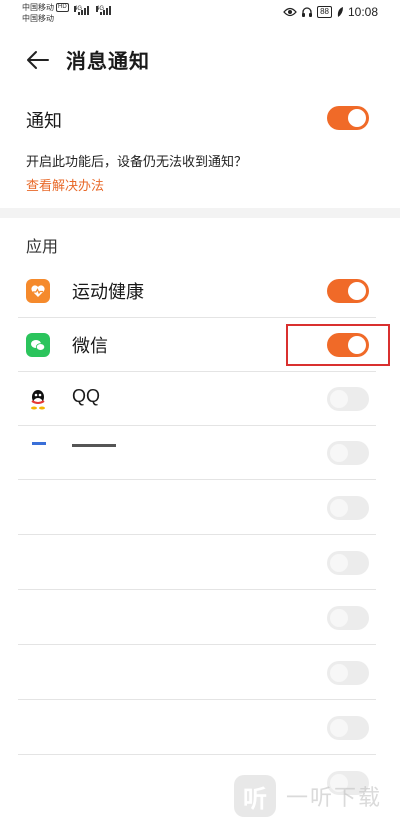  I want to click on app-label: 运动健康, so click(108, 292).